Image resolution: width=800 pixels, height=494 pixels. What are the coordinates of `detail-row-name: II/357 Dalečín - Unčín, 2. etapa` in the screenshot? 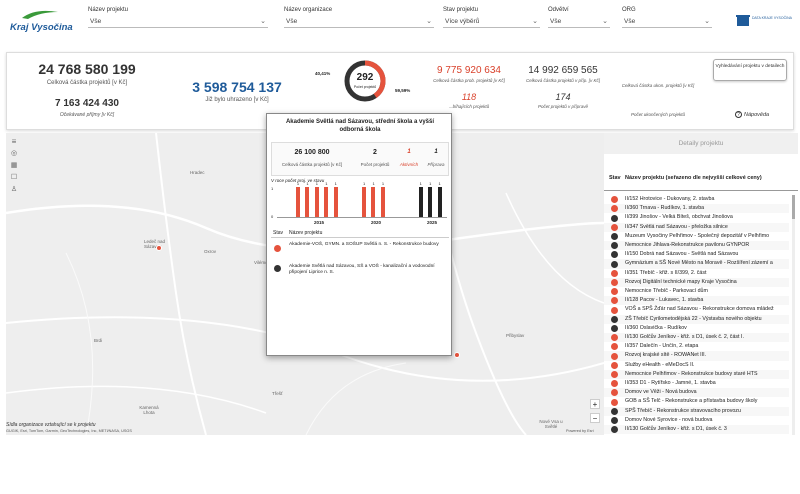 It's located at (662, 346).